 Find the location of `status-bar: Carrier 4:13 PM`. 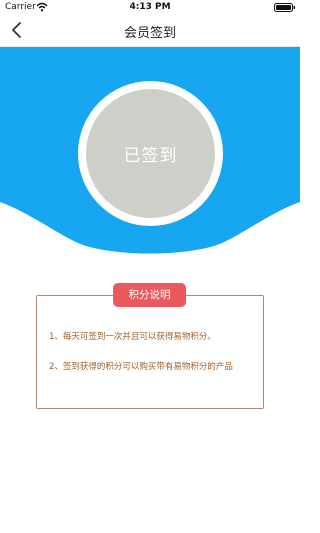

status-bar: Carrier 4:13 PM is located at coordinates (150, 7).